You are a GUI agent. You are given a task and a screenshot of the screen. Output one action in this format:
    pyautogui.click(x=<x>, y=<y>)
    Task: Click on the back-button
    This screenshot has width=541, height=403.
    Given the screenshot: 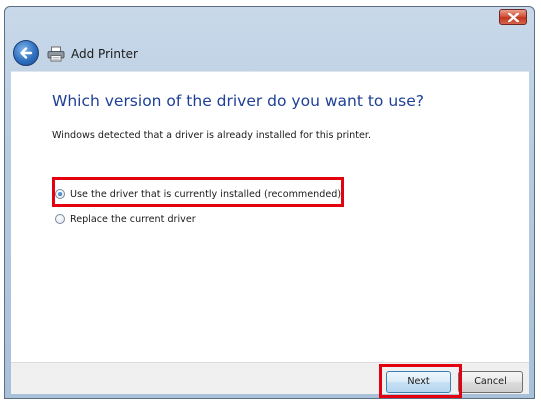 What is the action you would take?
    pyautogui.click(x=26, y=53)
    